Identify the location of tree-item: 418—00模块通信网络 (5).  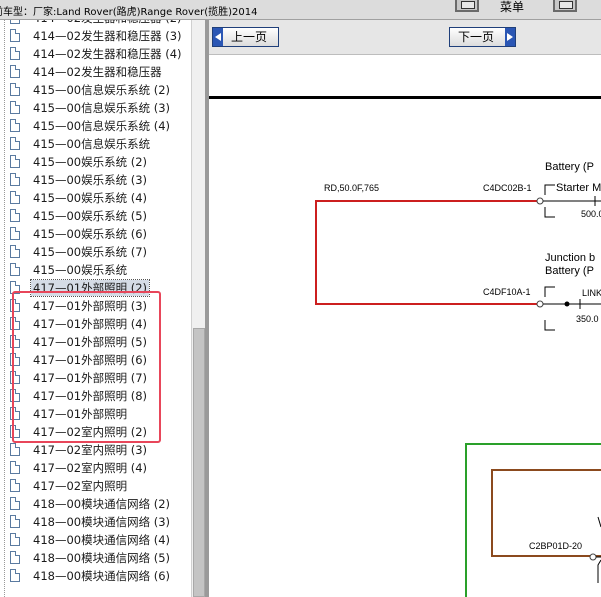
(96, 559).